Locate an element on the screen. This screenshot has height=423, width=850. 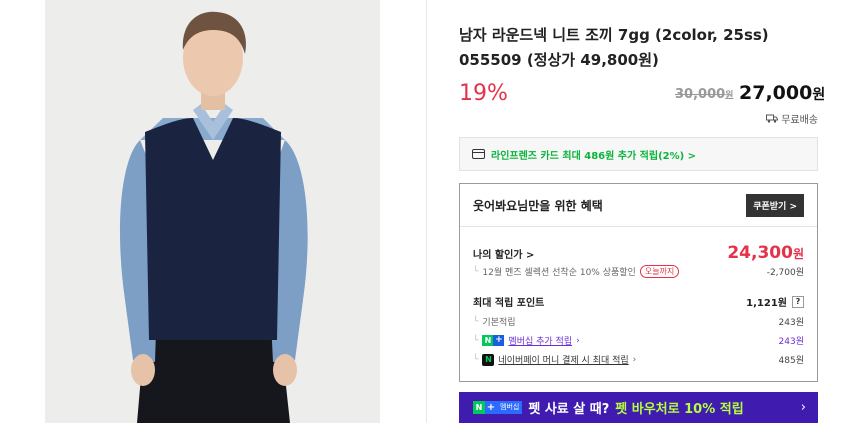
shipping-info: 무료배송 is located at coordinates (792, 118).